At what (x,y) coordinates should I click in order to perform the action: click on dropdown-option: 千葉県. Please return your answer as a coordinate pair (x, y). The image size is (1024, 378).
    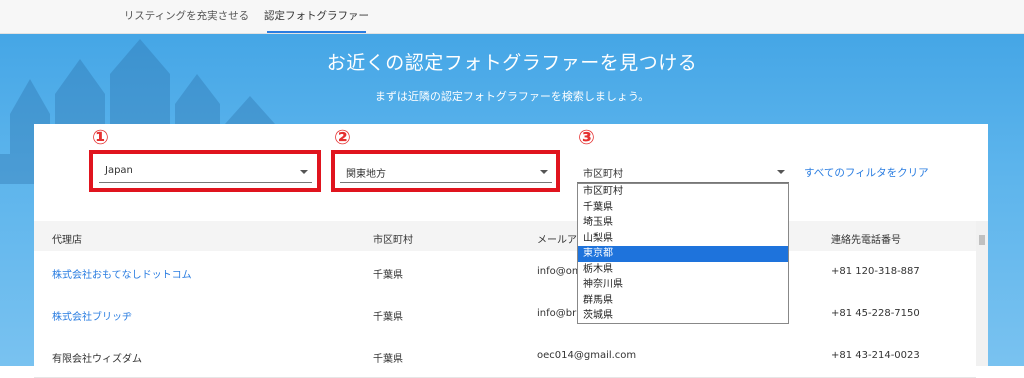
    Looking at the image, I should click on (683, 208).